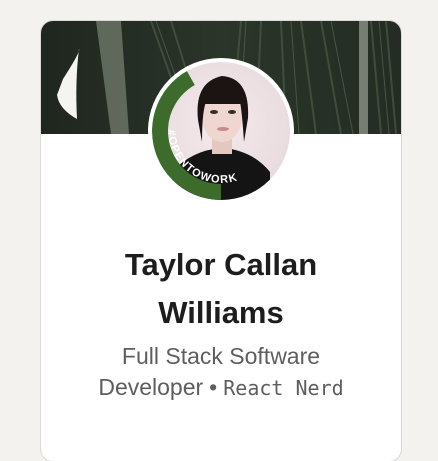 The height and width of the screenshot is (461, 438). I want to click on profile-avatar: #OPENTOWORK, so click(221, 131).